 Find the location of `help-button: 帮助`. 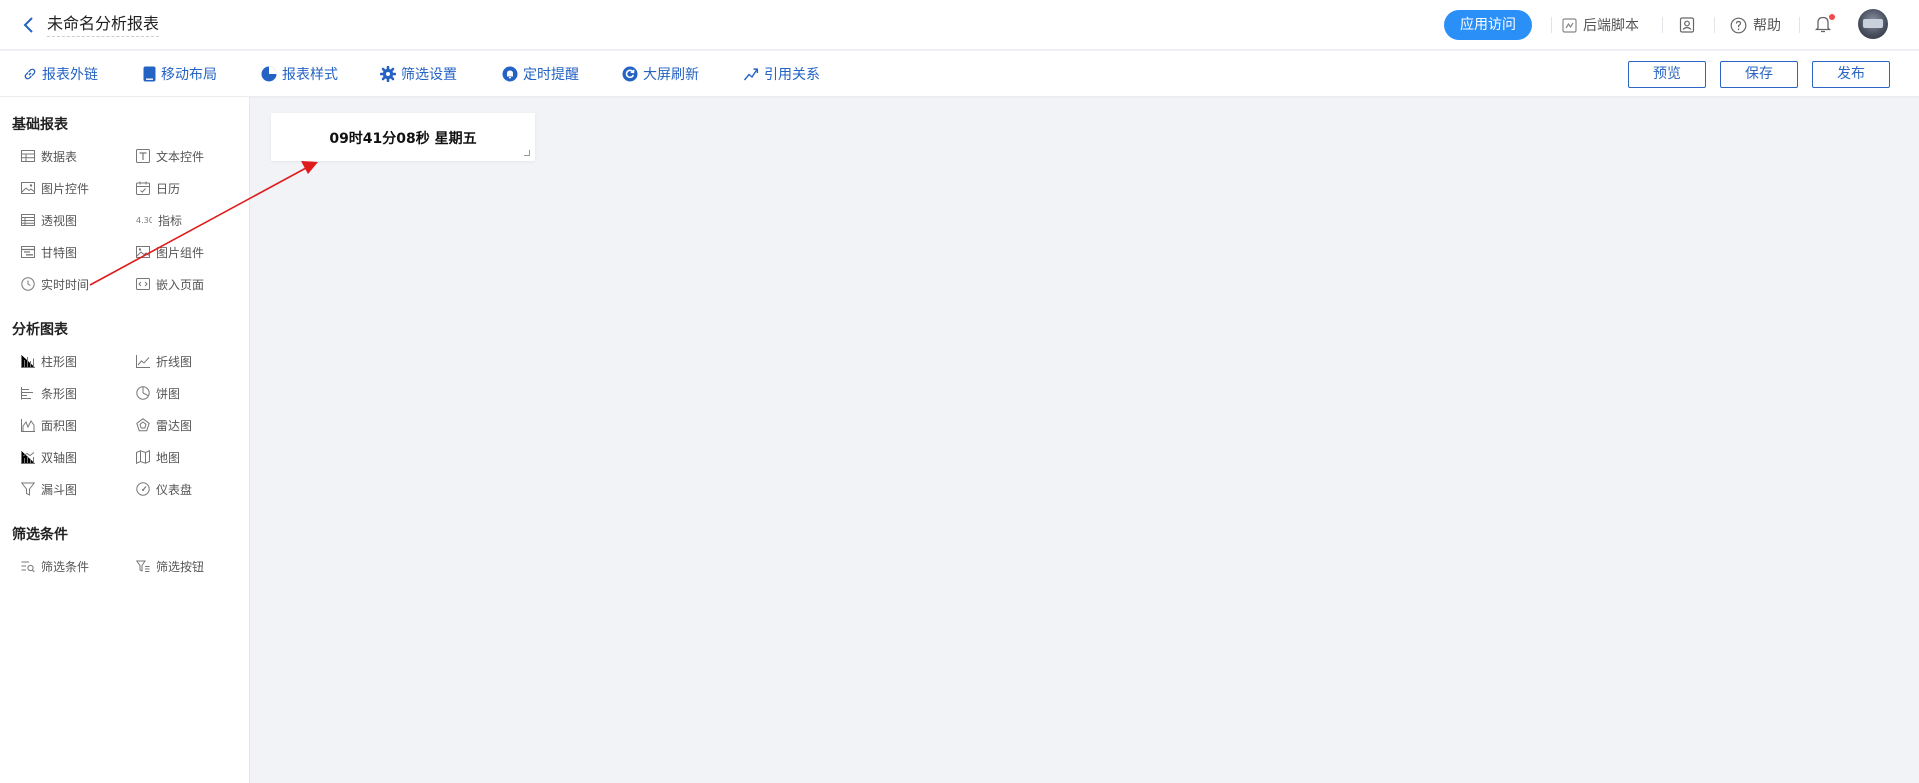

help-button: 帮助 is located at coordinates (1755, 25).